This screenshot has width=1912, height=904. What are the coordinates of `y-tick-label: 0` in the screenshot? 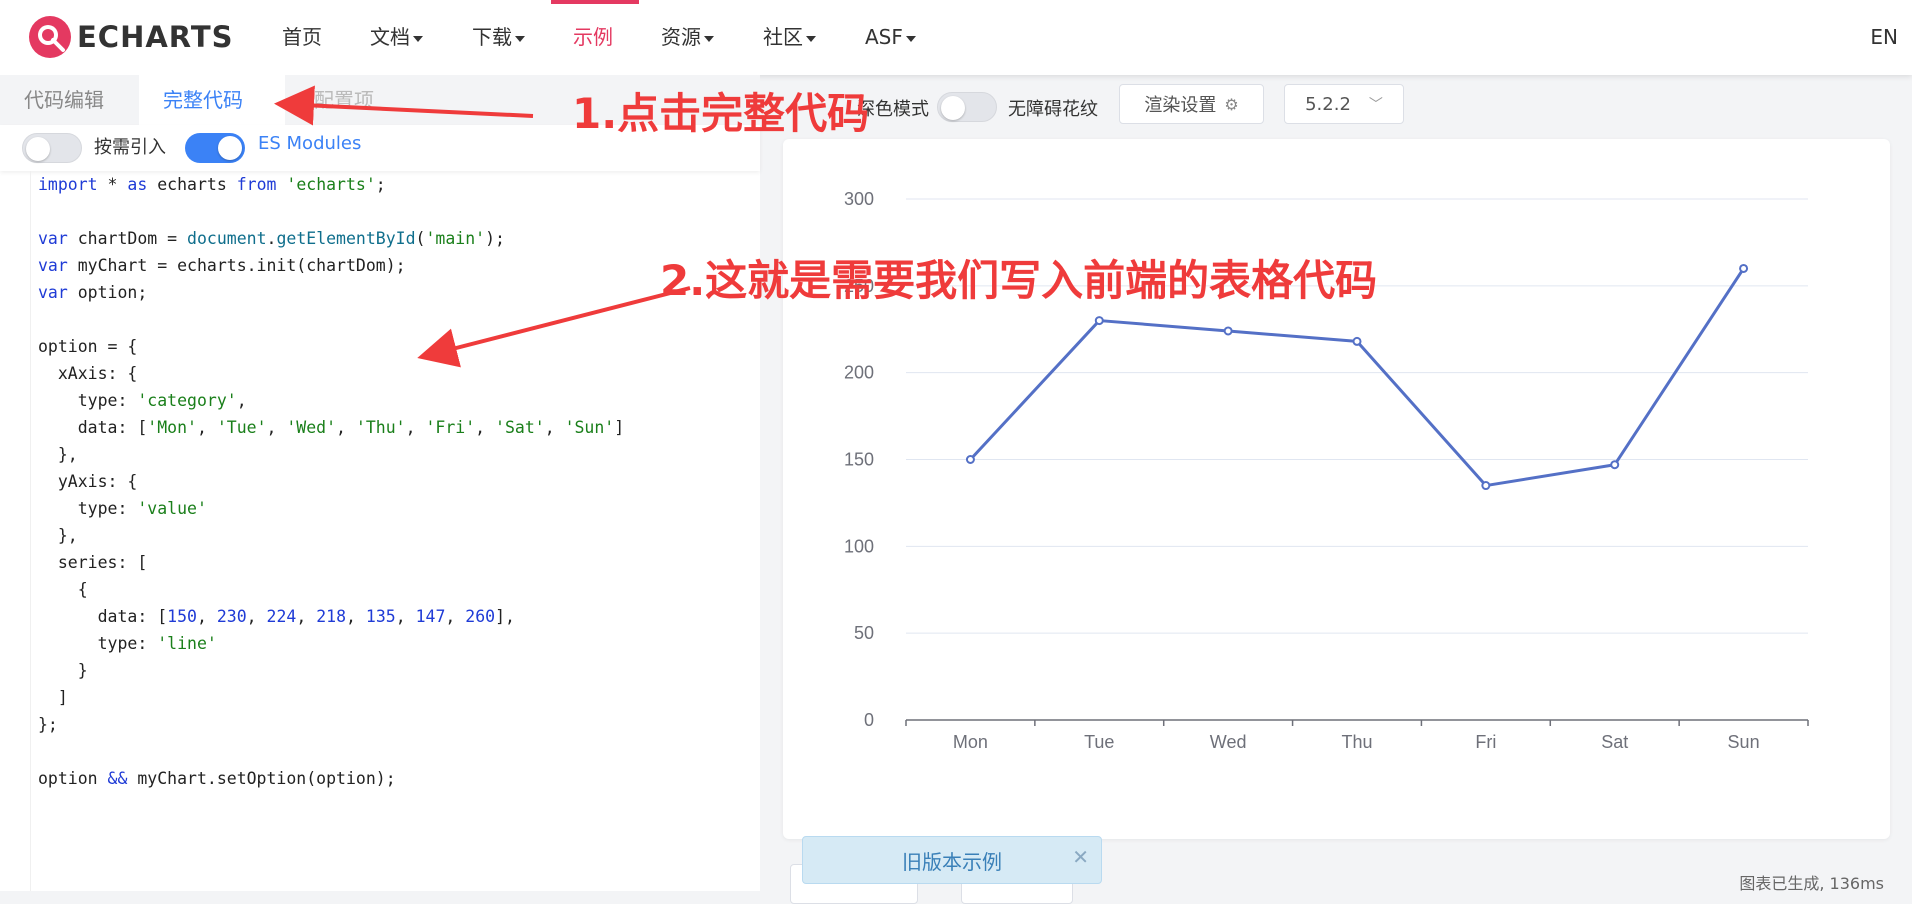 It's located at (869, 720).